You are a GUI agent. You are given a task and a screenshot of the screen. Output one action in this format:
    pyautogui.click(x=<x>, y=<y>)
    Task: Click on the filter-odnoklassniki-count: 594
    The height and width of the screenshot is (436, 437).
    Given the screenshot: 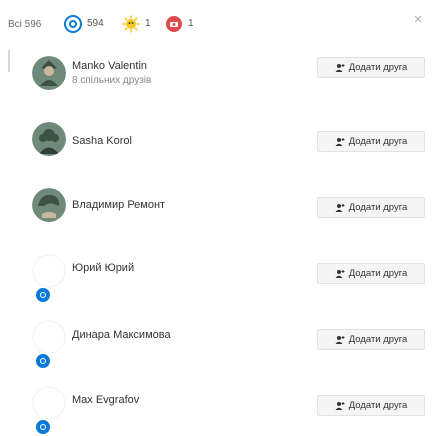 What is the action you would take?
    pyautogui.click(x=95, y=23)
    